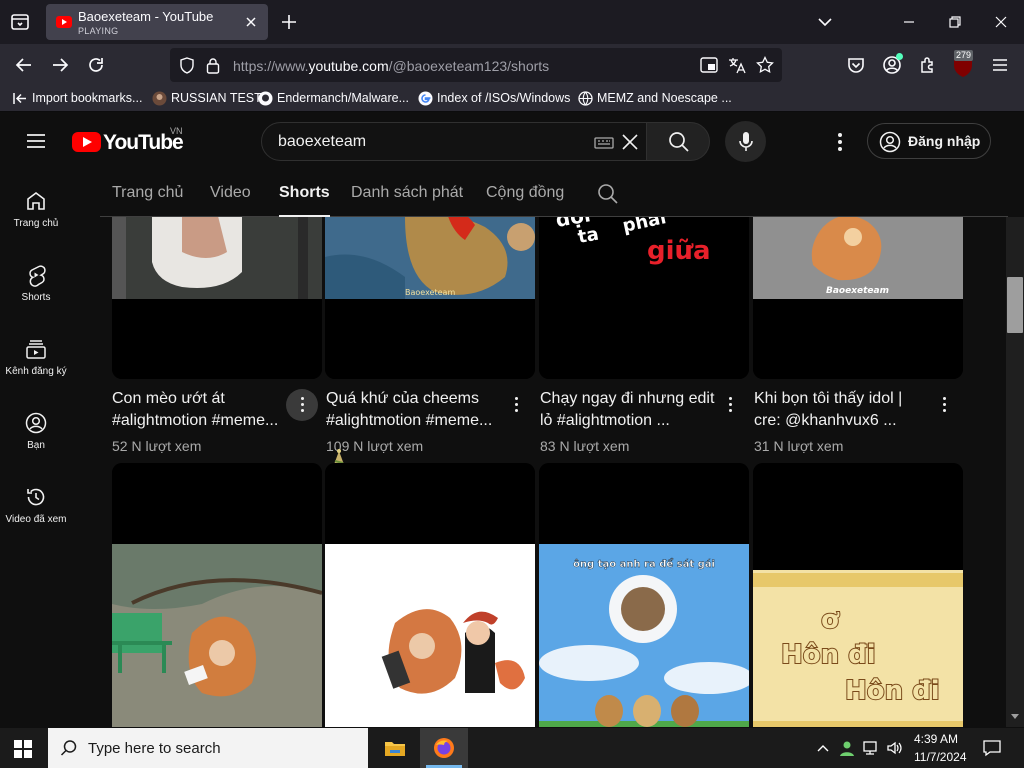 The width and height of the screenshot is (1024, 768). What do you see at coordinates (737, 65) in the screenshot?
I see `translate-icon` at bounding box center [737, 65].